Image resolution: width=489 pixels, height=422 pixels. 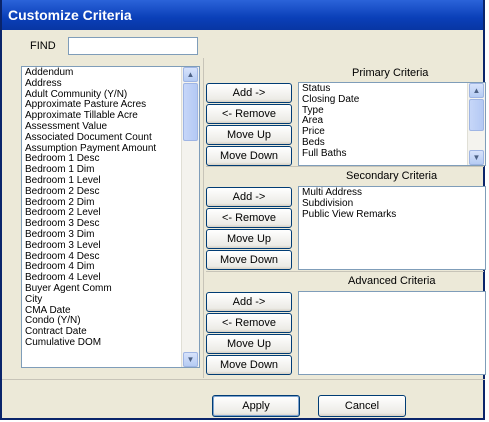 I want to click on fields-scrollbar: ▲ ▼, so click(x=190, y=217).